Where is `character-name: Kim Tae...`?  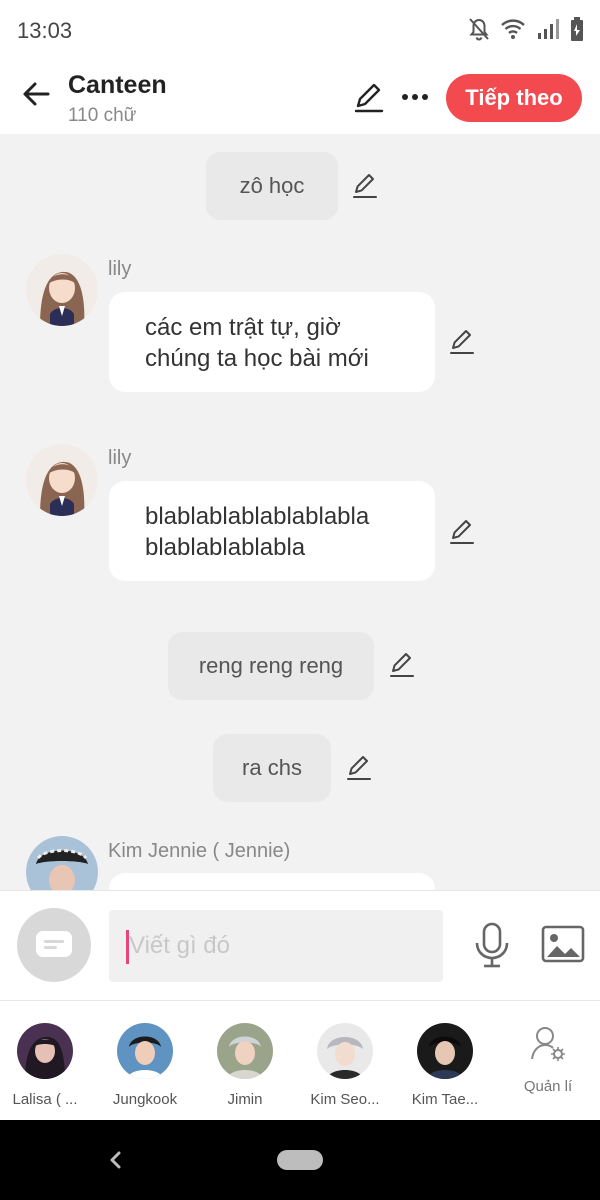 character-name: Kim Tae... is located at coordinates (445, 1099).